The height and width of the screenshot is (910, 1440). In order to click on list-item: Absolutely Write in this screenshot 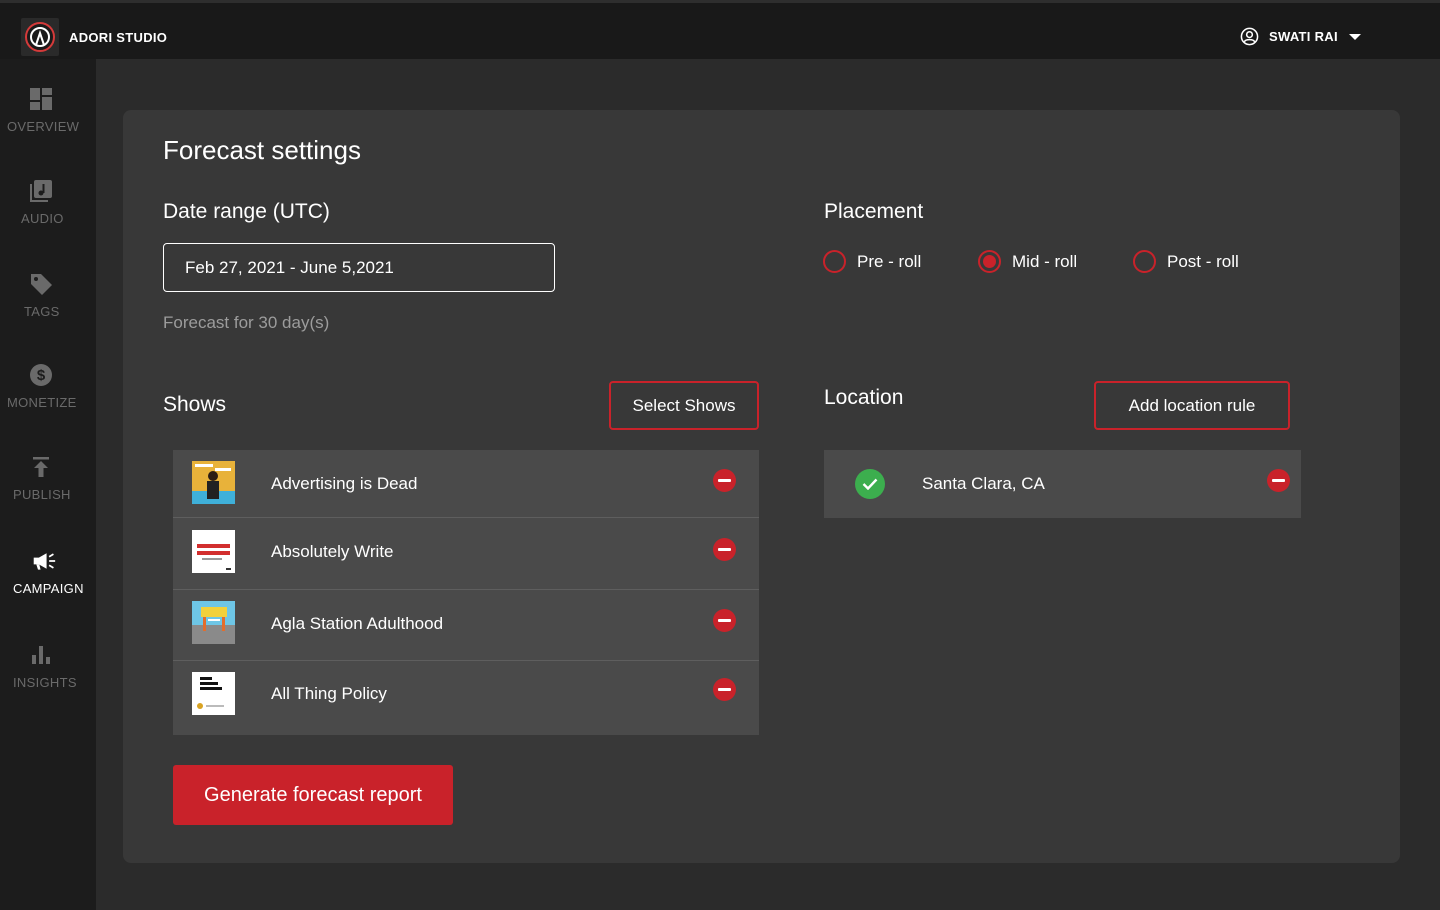, I will do `click(466, 553)`.